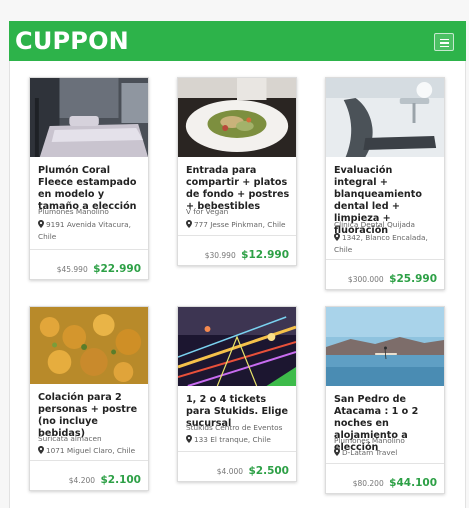  Describe the element at coordinates (89, 345) in the screenshot. I see `deal-image-food-dish` at that location.